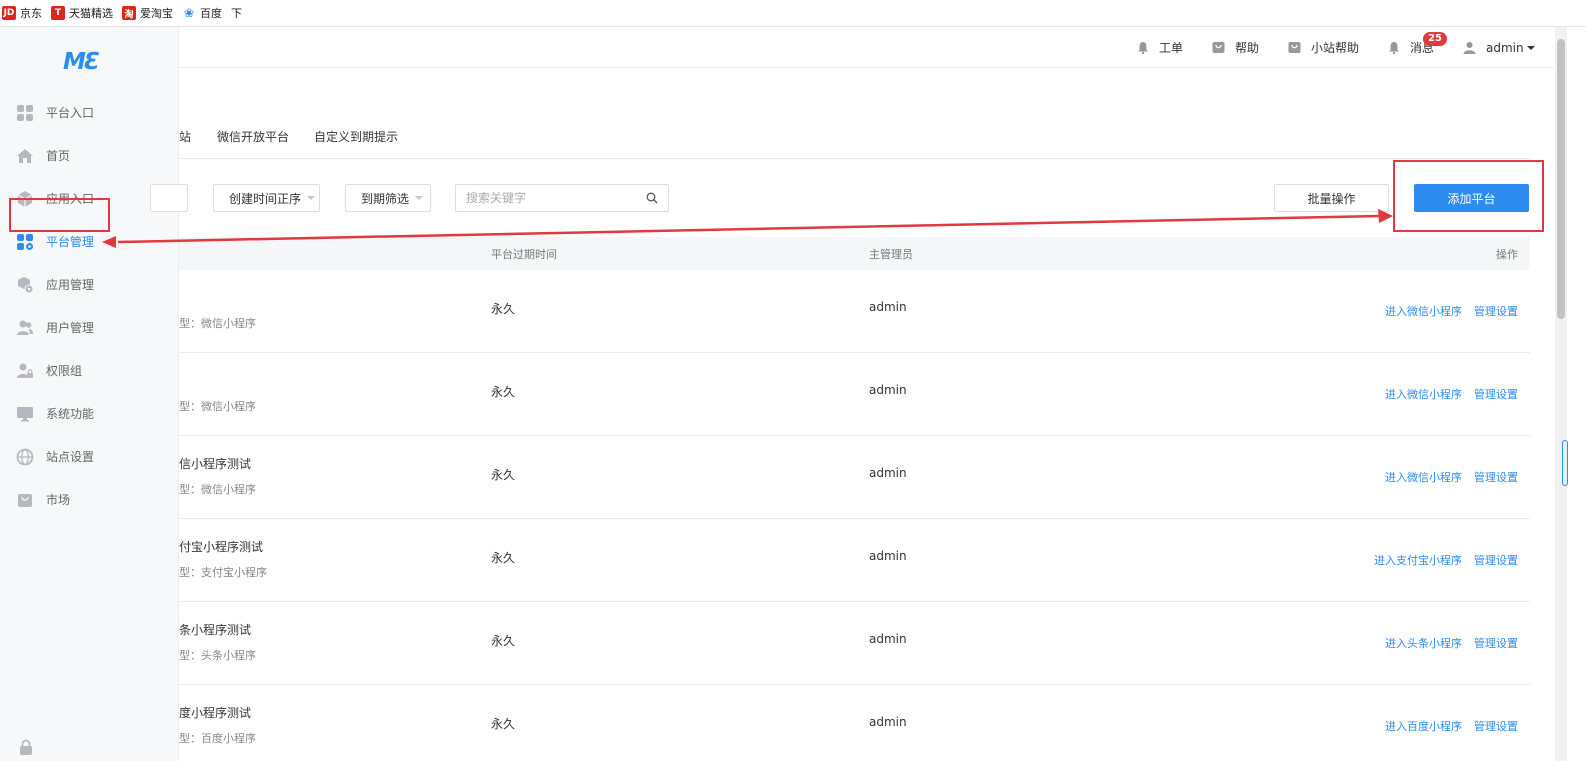  I want to click on bookmark-label: 下, so click(236, 13).